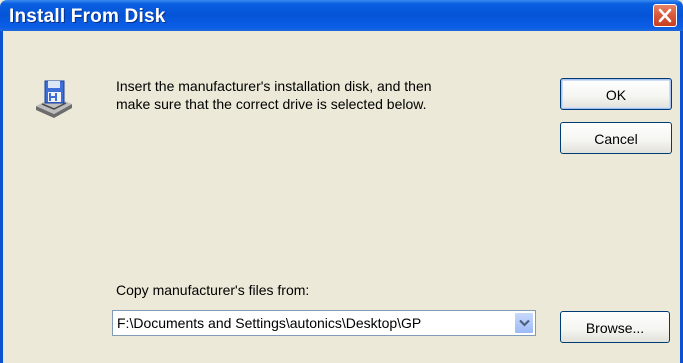 This screenshot has height=363, width=683. What do you see at coordinates (87, 16) in the screenshot?
I see `window-title: Install From Disk` at bounding box center [87, 16].